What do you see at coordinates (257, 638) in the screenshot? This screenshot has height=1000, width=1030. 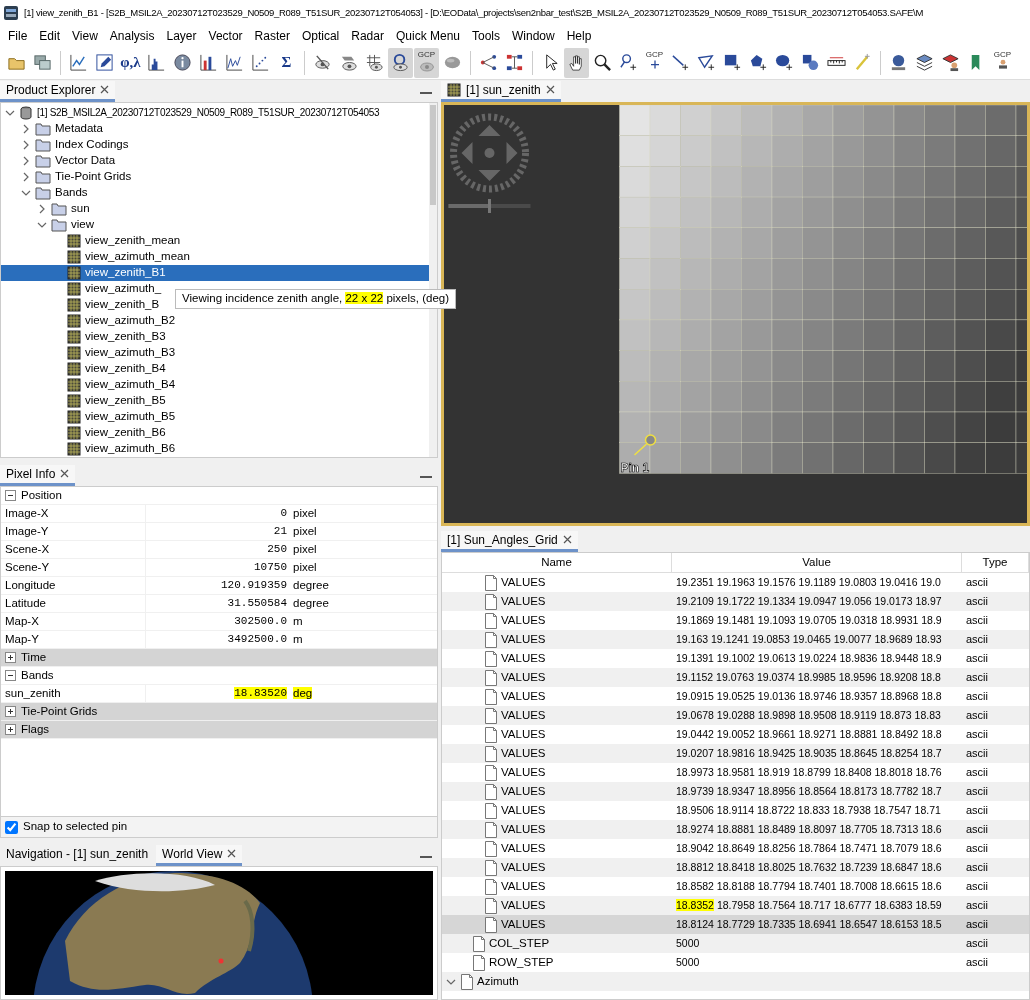 I see `row-value: 3492500.0` at bounding box center [257, 638].